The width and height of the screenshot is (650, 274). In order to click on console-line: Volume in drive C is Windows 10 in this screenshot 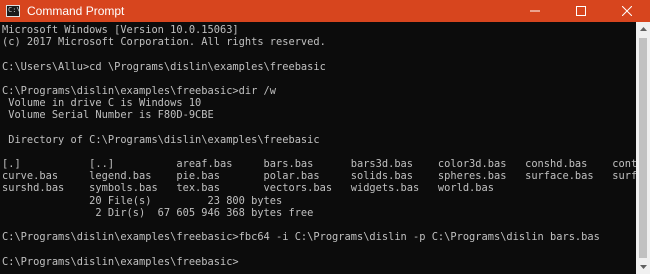, I will do `click(102, 103)`.